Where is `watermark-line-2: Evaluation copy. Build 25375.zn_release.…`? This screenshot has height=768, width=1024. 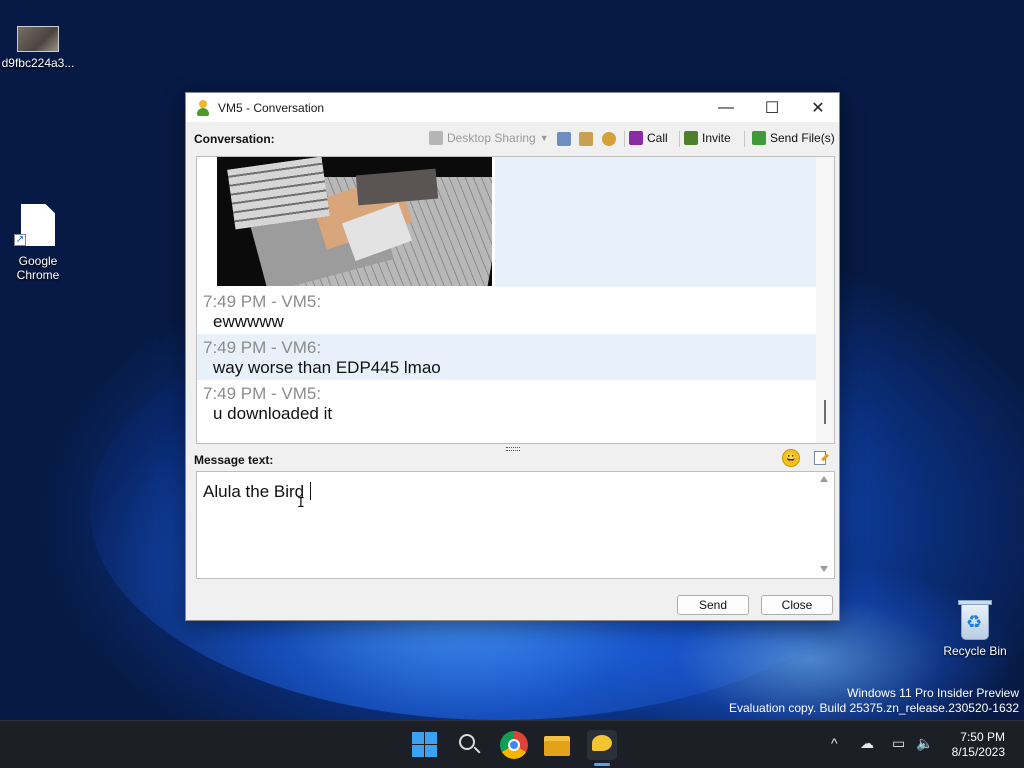
watermark-line-2: Evaluation copy. Build 25375.zn_release.… is located at coordinates (874, 708).